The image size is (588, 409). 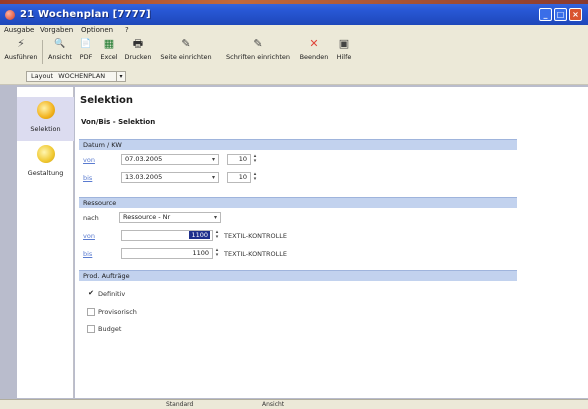 What do you see at coordinates (117, 312) in the screenshot?
I see `checkbox-provisorisch-label: Provisorisch` at bounding box center [117, 312].